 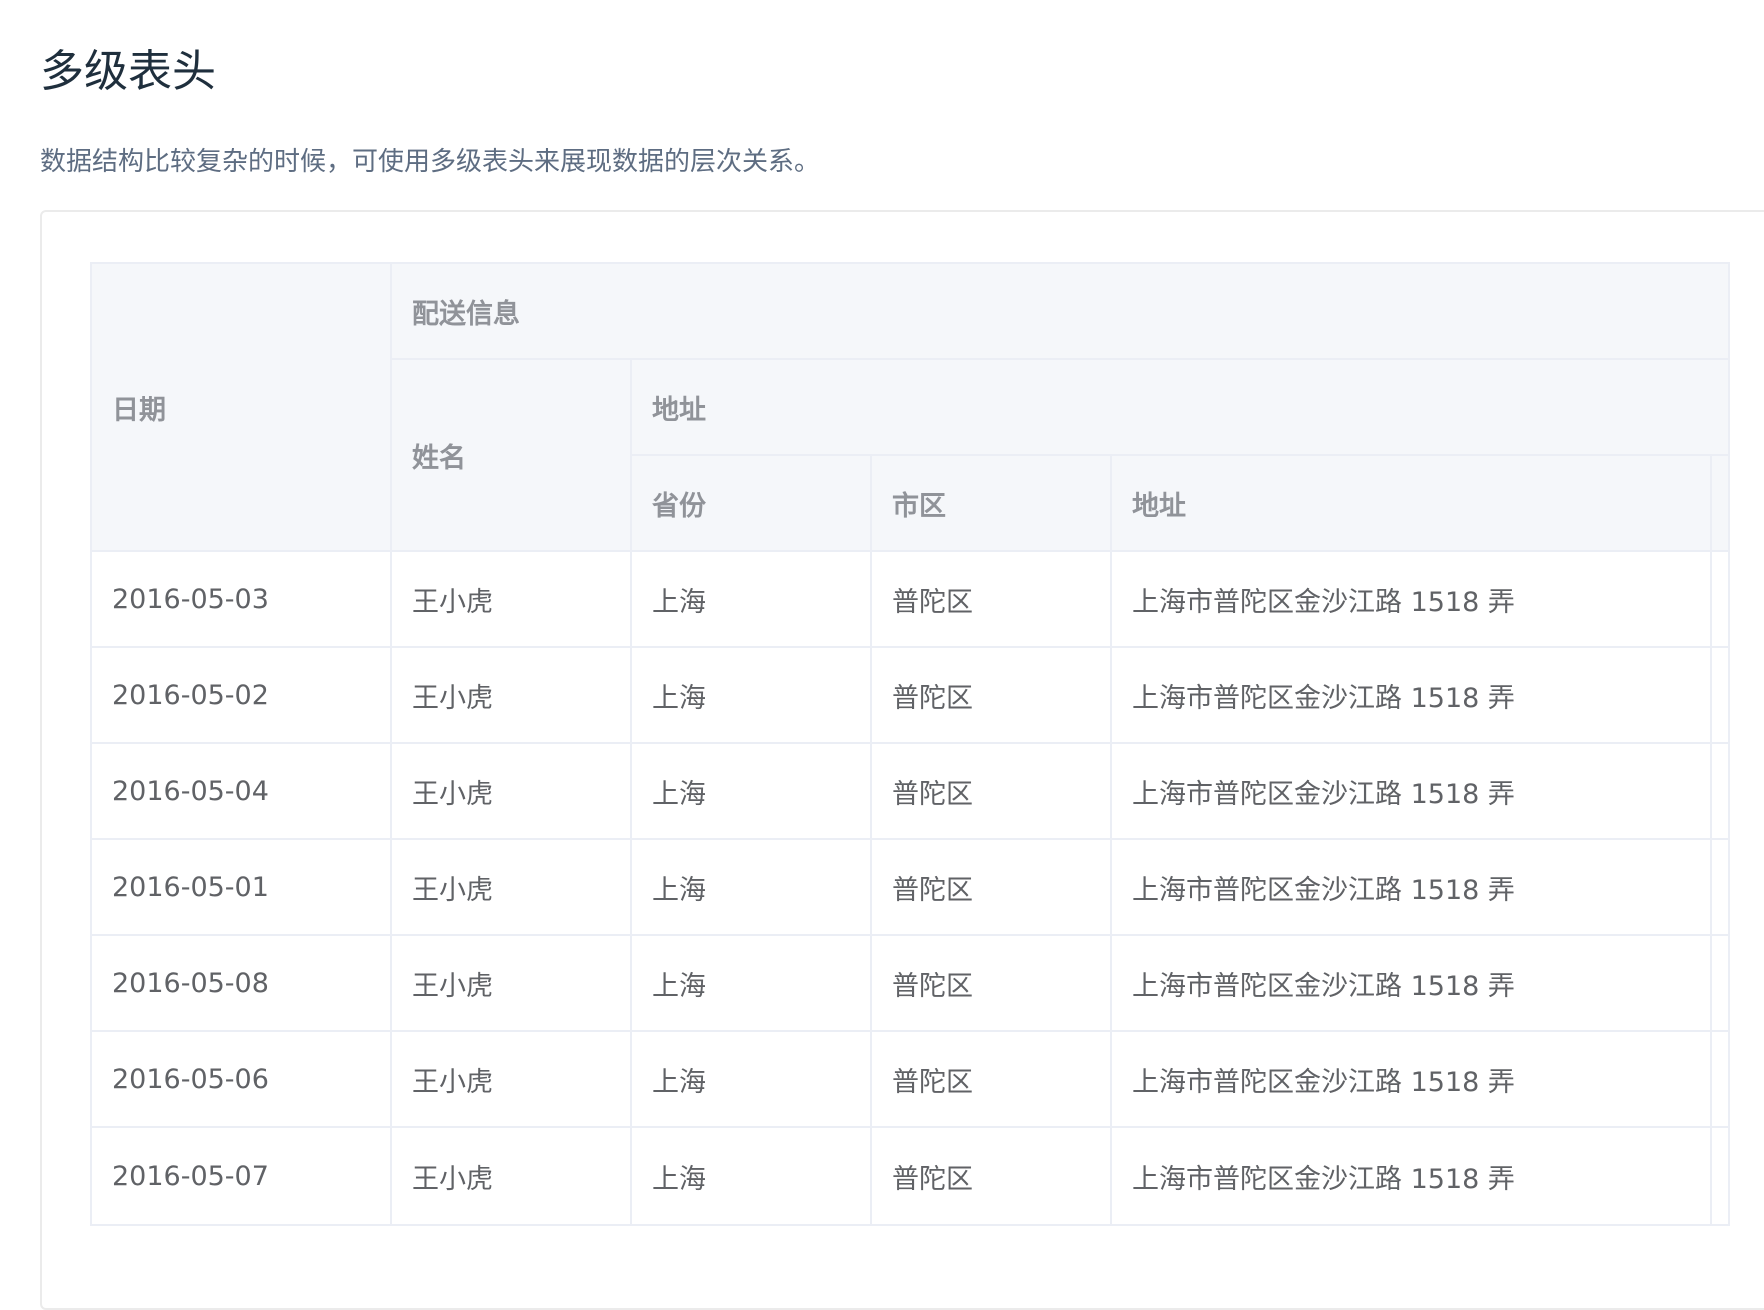 I want to click on cell-date: 2016-05-08, so click(x=242, y=984).